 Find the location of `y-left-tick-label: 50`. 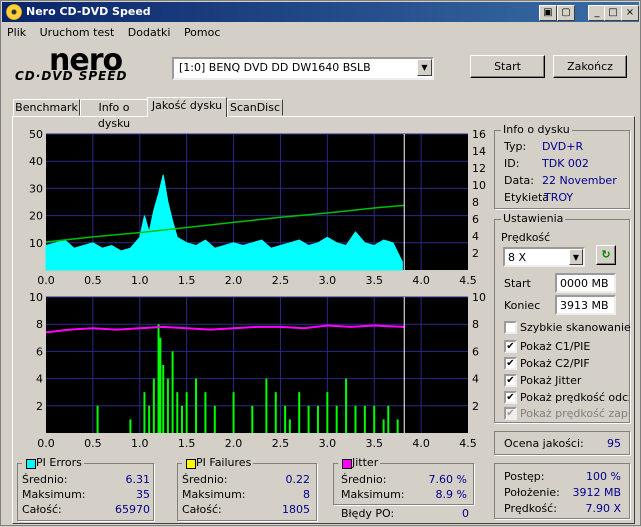

y-left-tick-label: 50 is located at coordinates (36, 134).